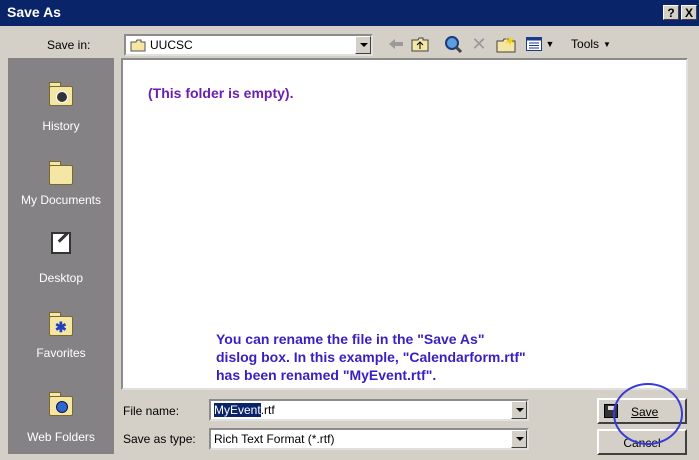 The height and width of the screenshot is (460, 699). I want to click on file-name-input: MyEvent.rtf, so click(369, 410).